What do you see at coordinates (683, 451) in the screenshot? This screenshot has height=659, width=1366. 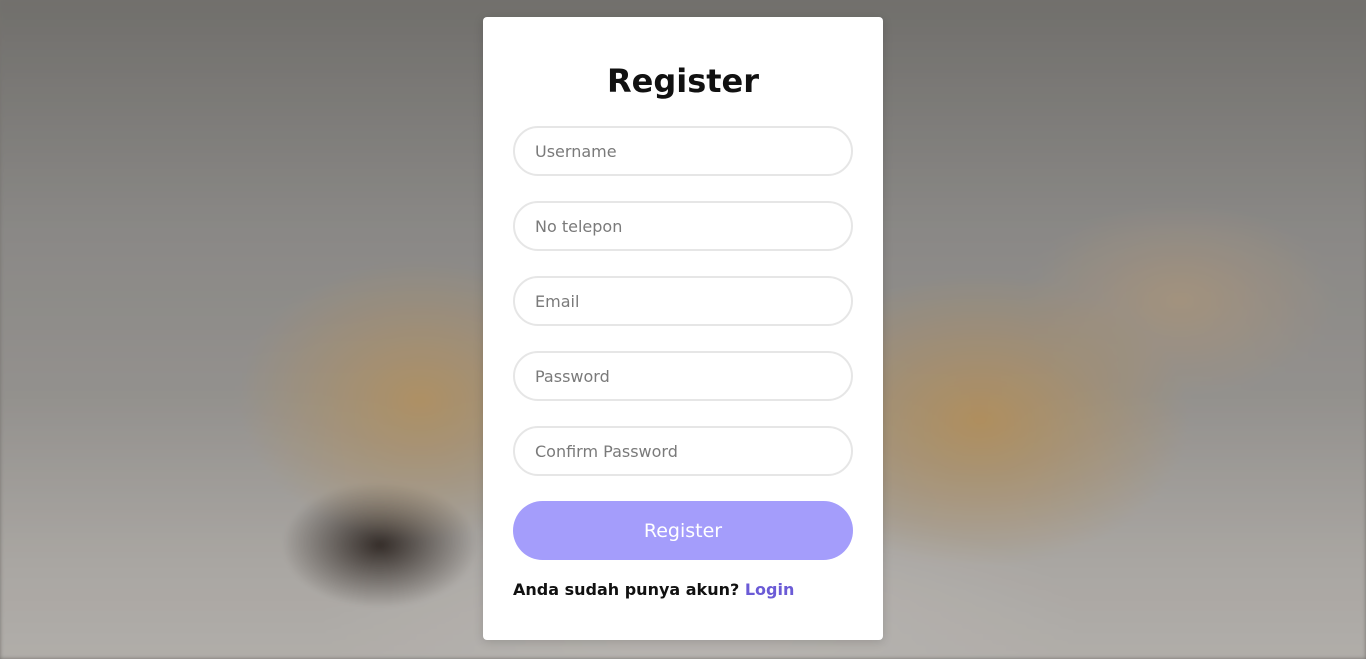 I see `confirm-password-input` at bounding box center [683, 451].